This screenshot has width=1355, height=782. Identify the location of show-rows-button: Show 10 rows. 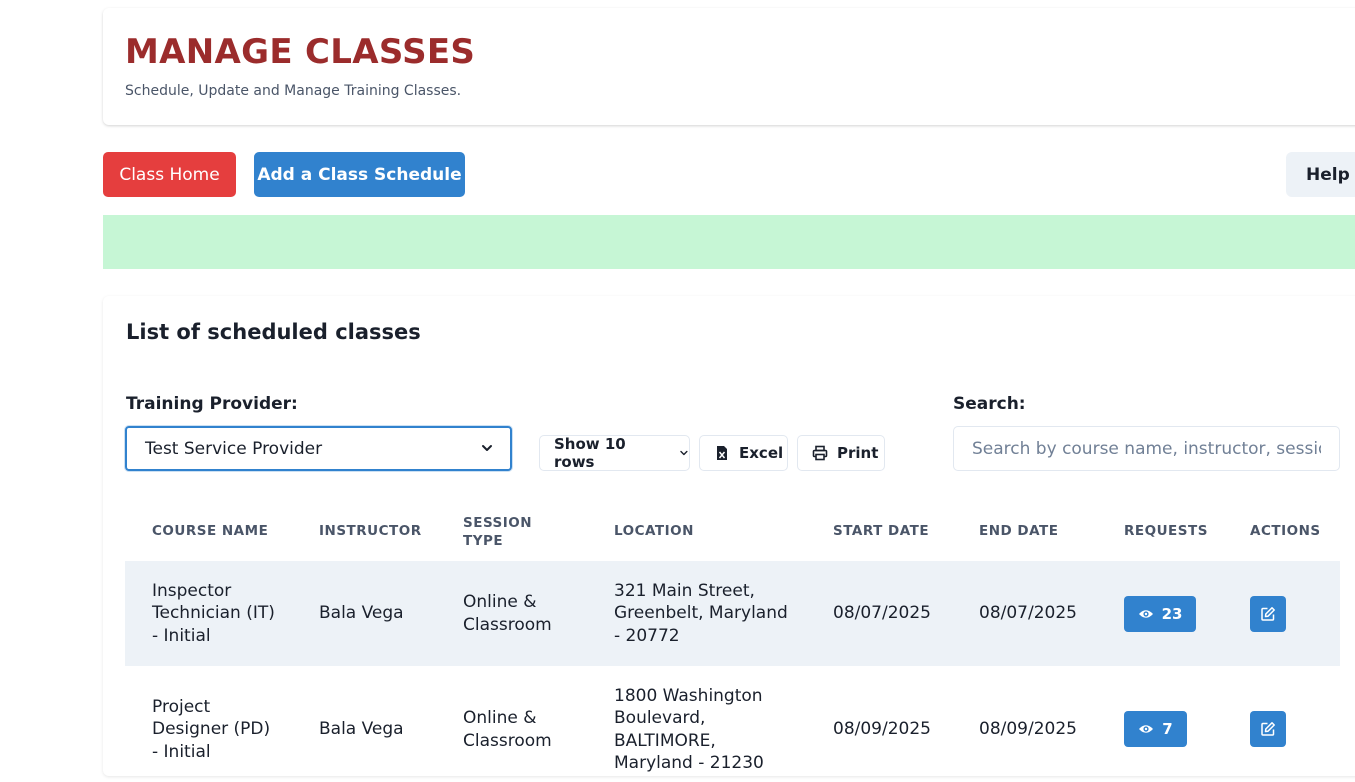
(614, 453).